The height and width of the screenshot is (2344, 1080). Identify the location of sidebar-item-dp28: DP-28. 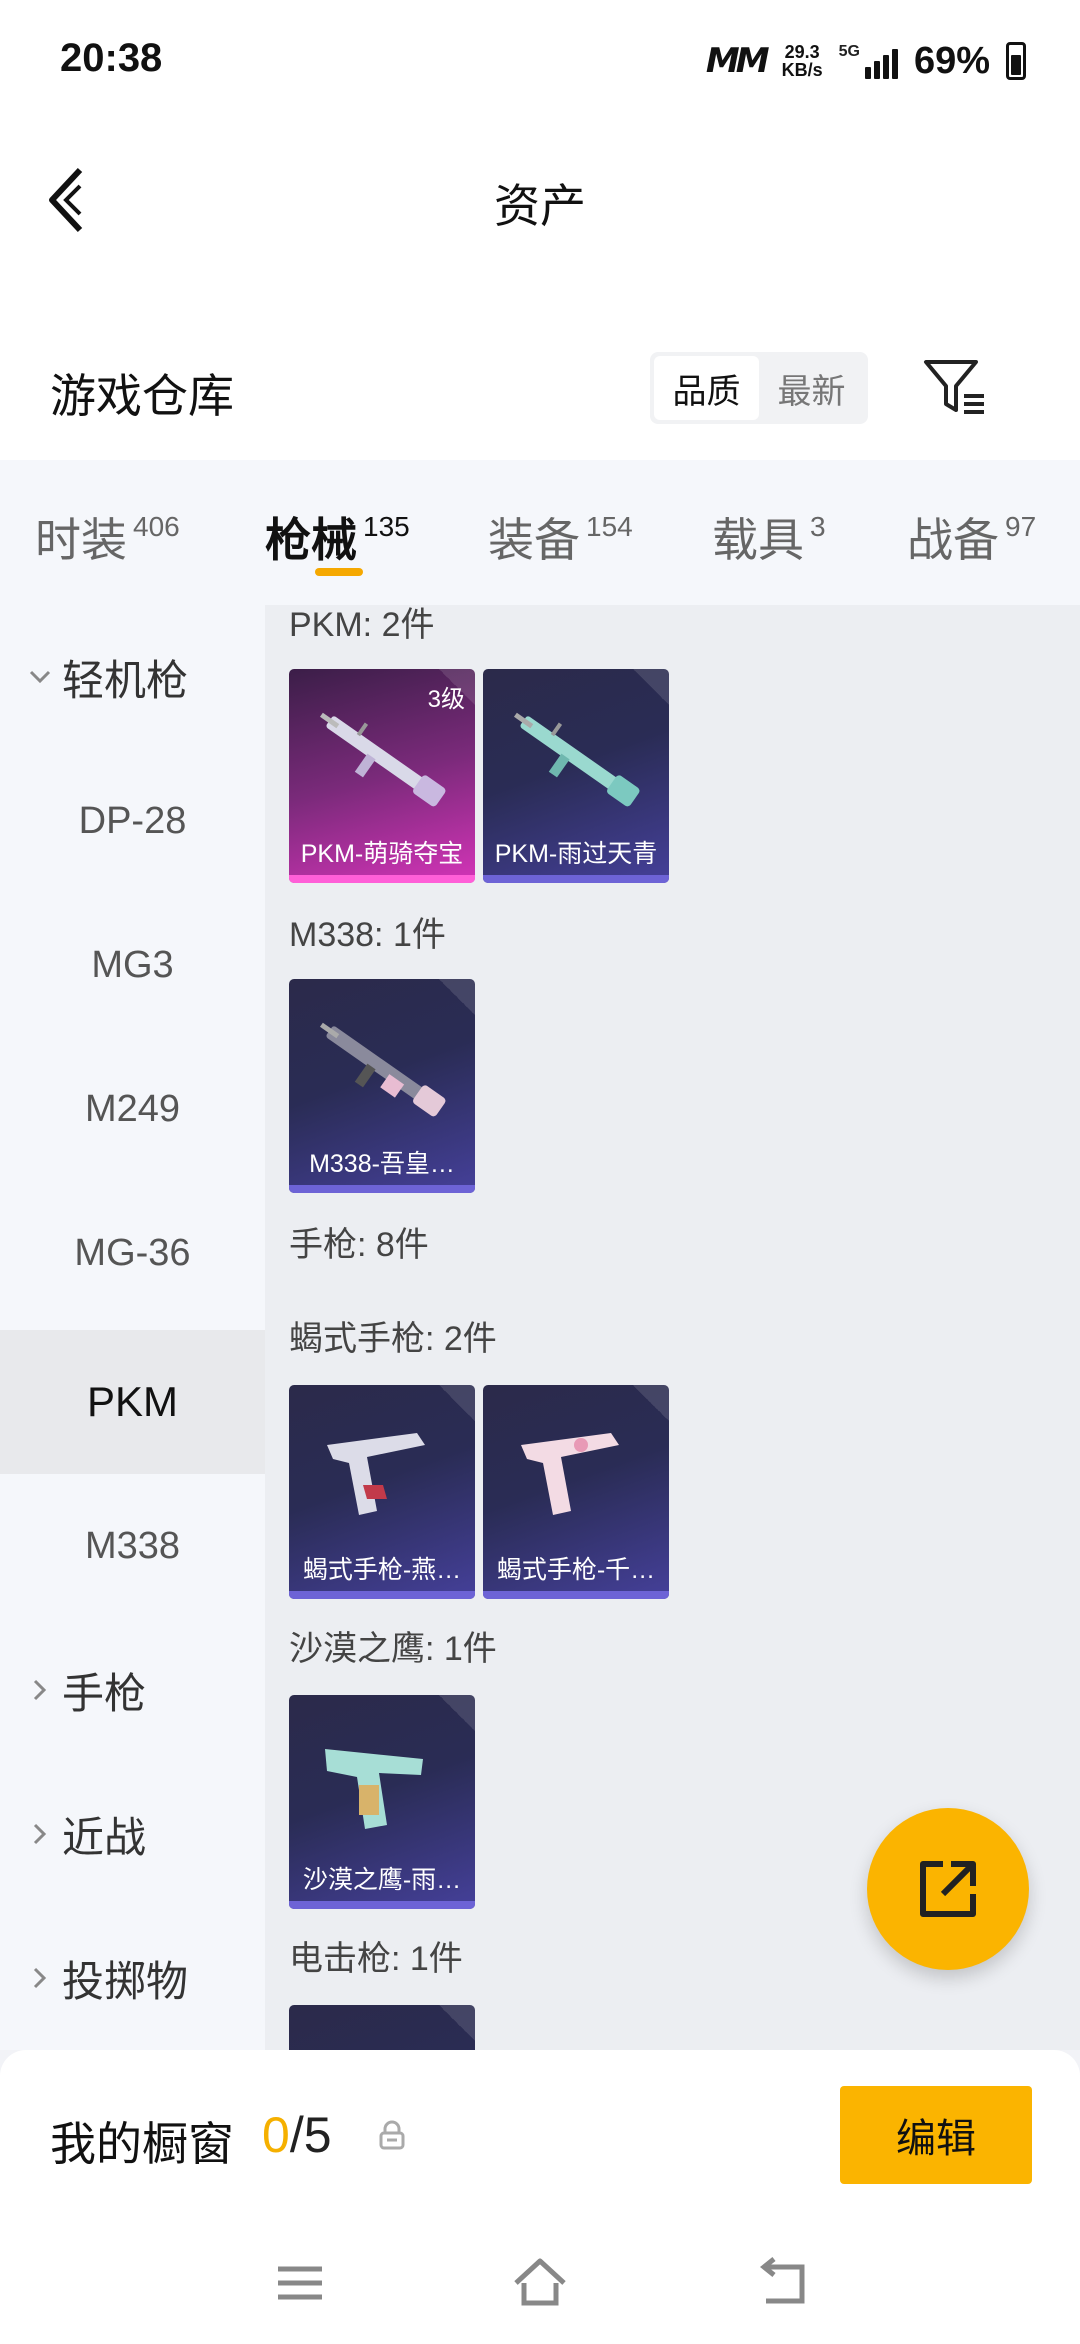
(132, 821).